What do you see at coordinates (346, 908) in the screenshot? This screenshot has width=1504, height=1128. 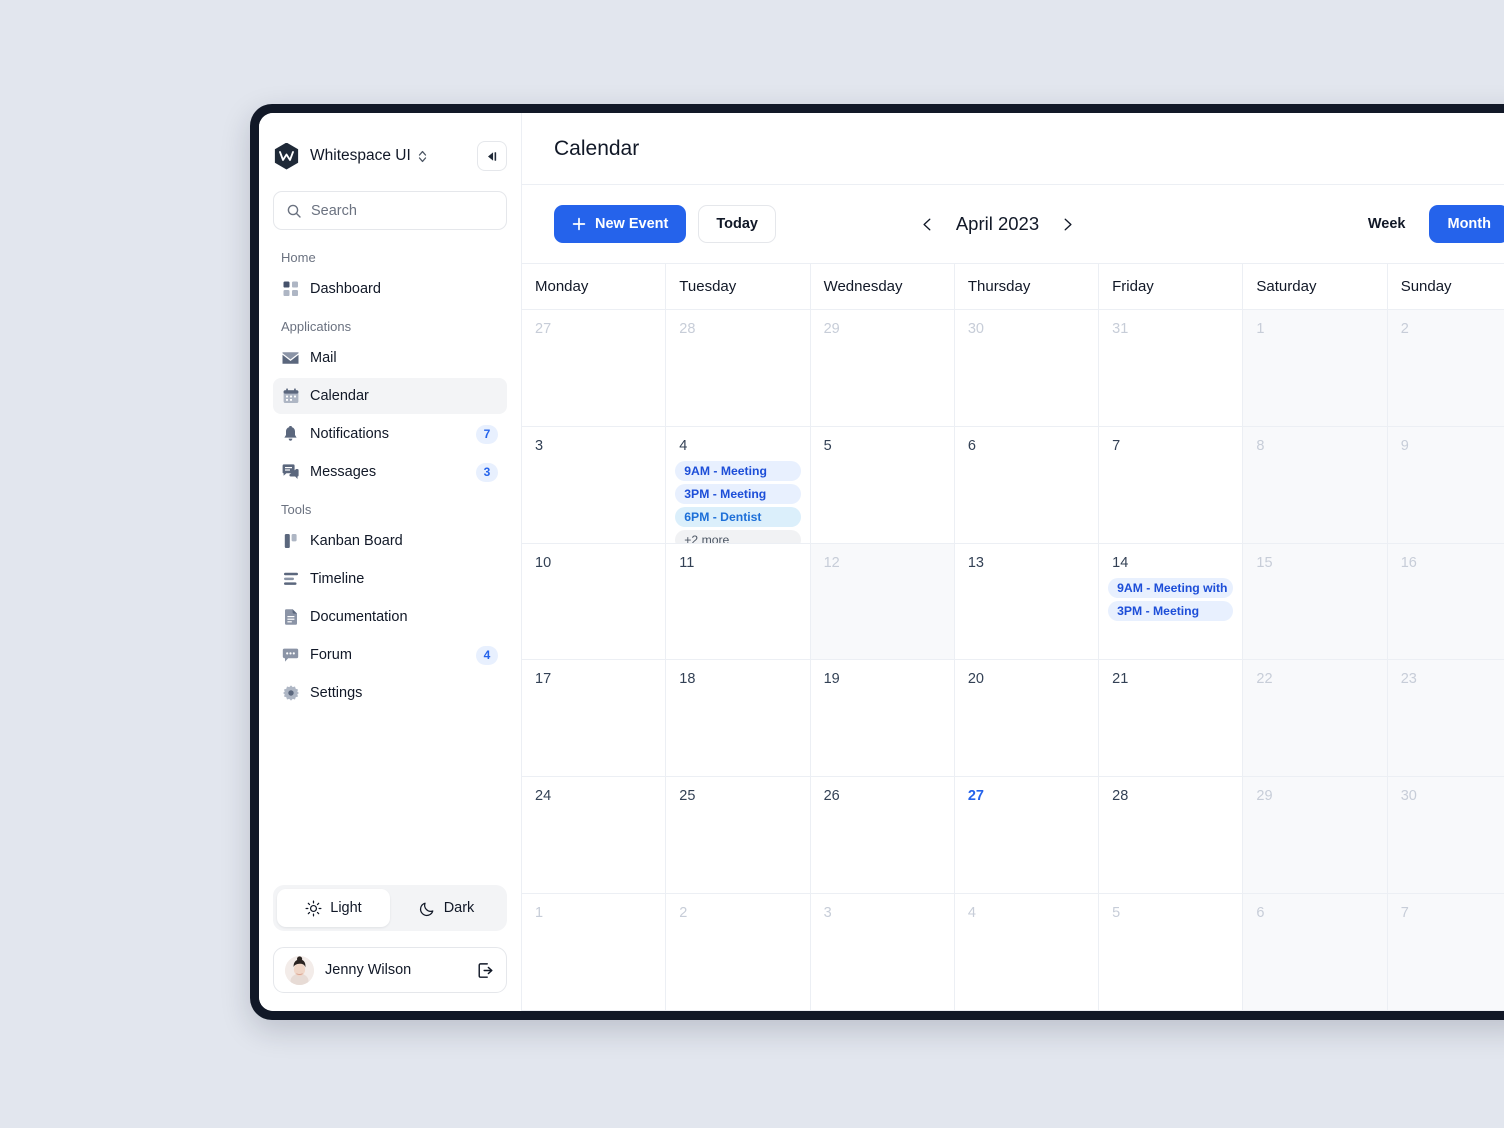 I see `theme-option-light-label: Light` at bounding box center [346, 908].